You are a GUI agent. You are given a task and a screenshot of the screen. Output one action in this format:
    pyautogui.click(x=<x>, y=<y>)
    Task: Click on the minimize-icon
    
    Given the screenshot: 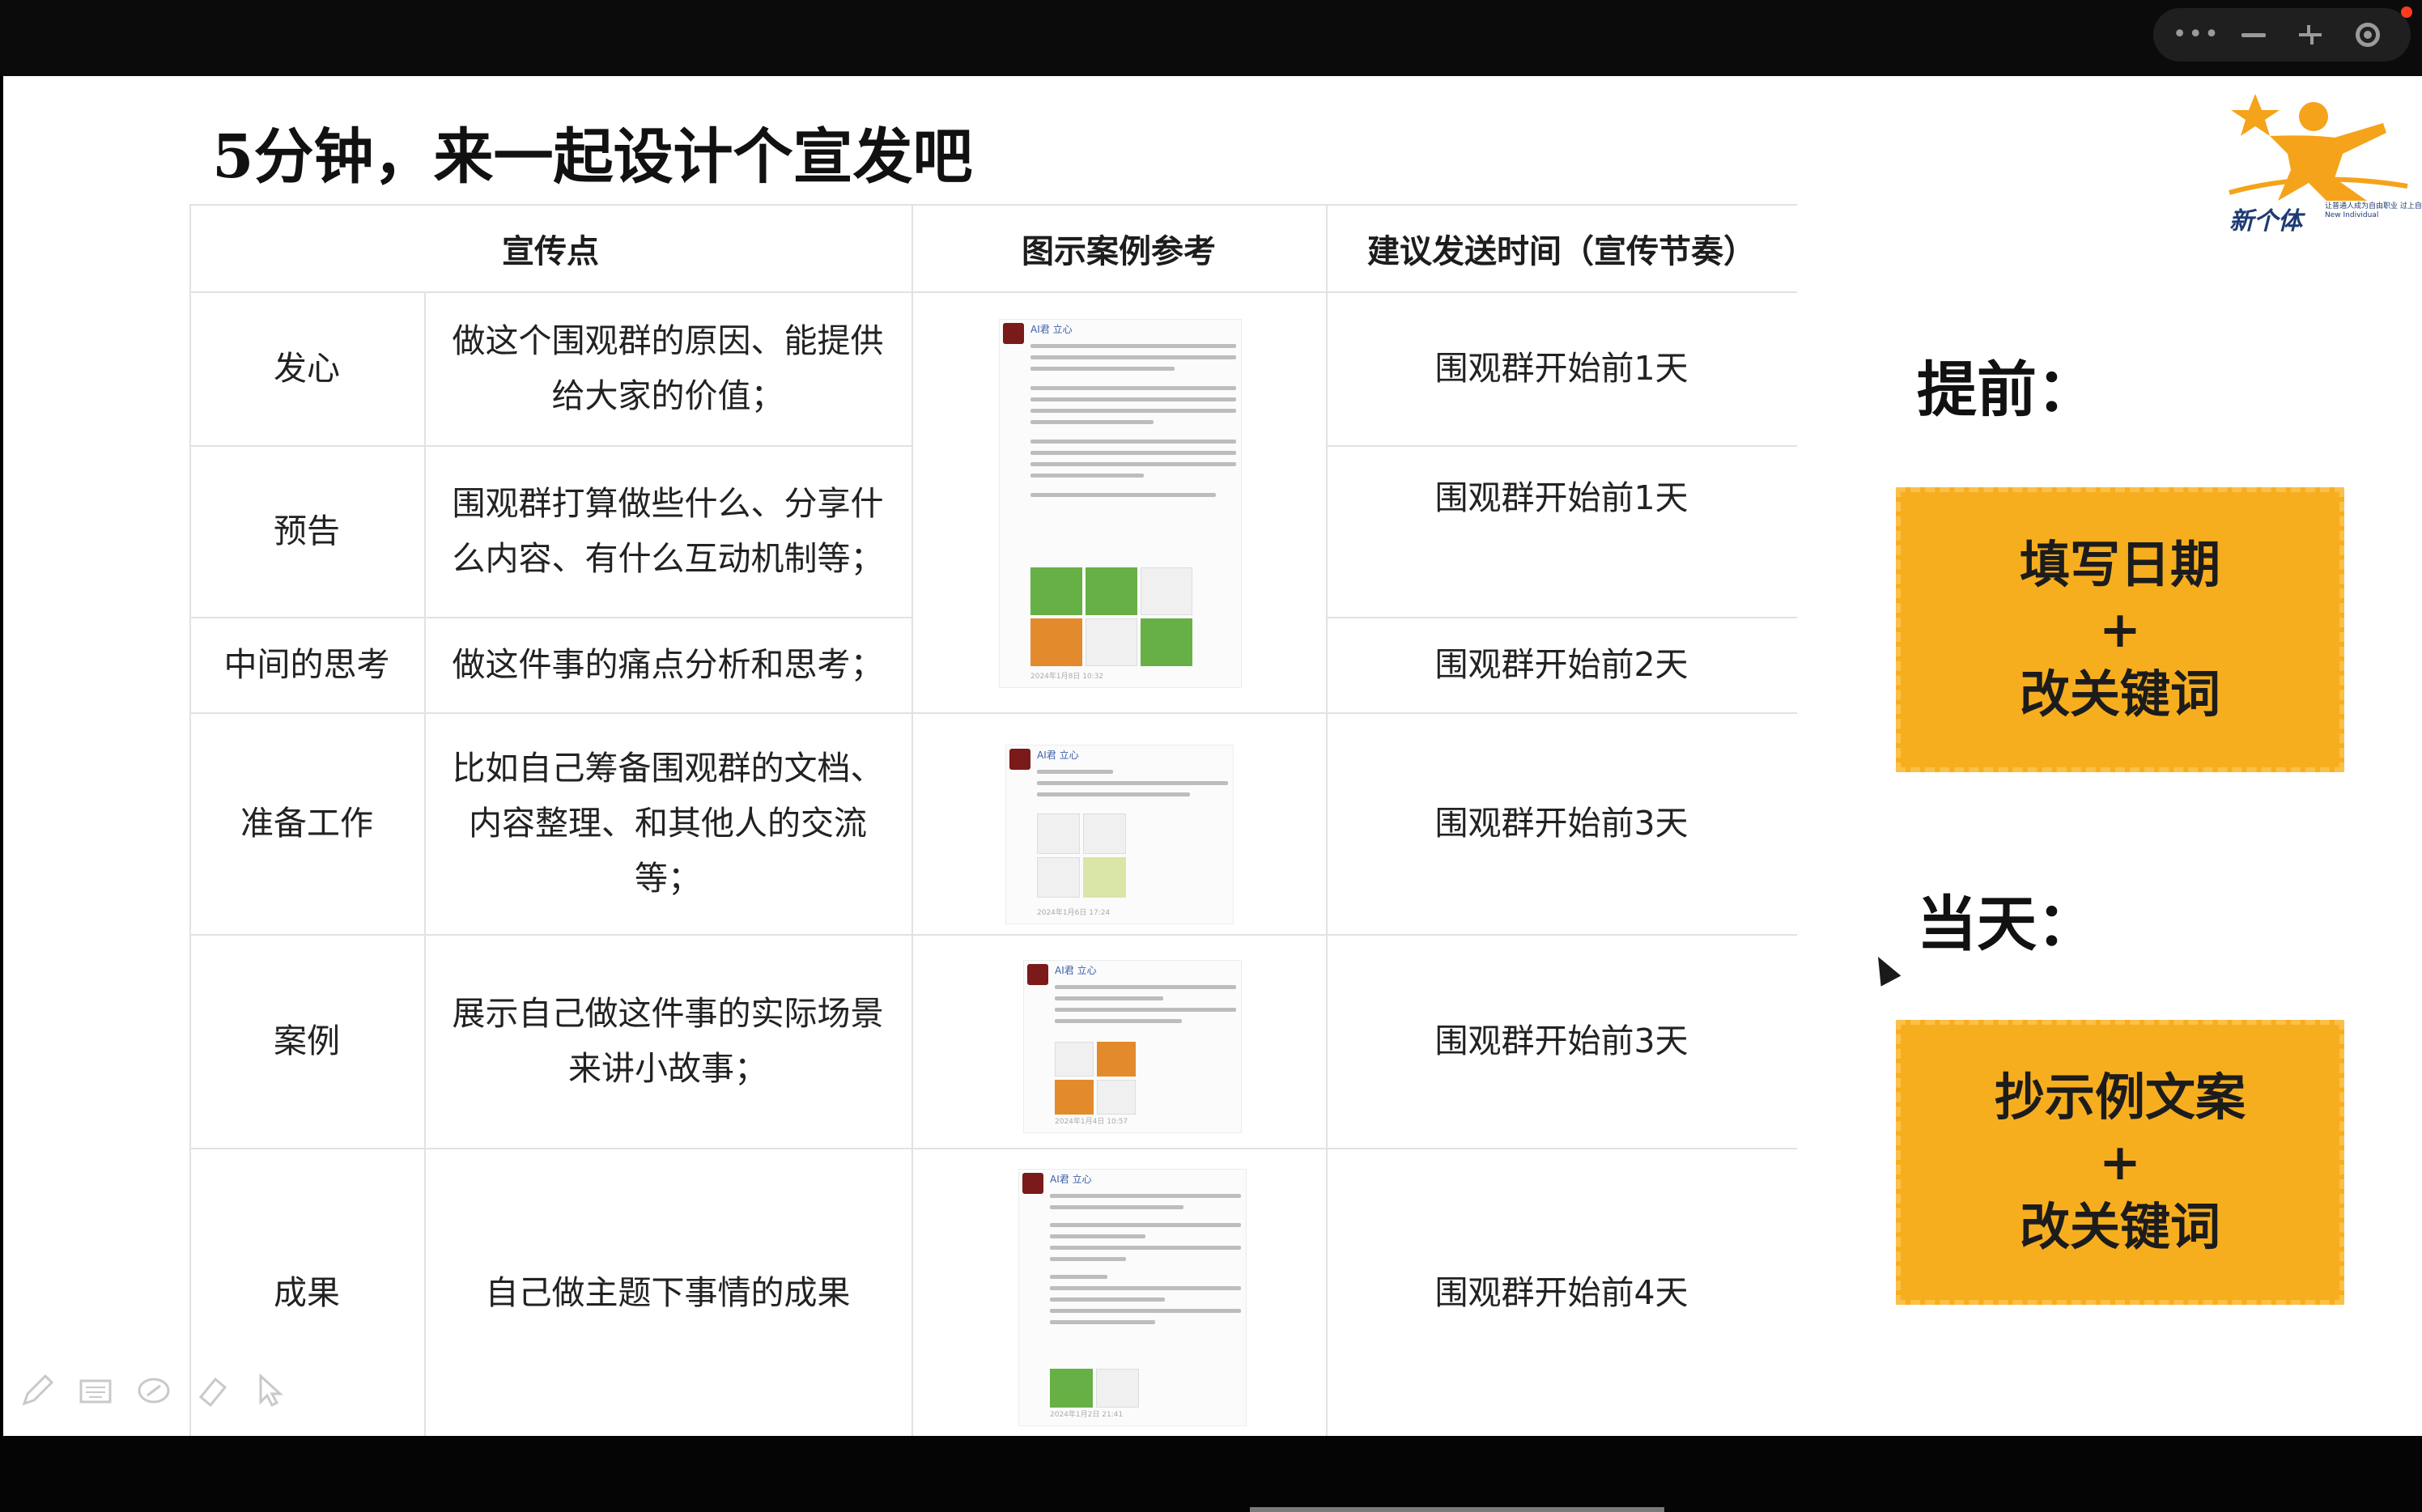 What is the action you would take?
    pyautogui.click(x=2253, y=35)
    